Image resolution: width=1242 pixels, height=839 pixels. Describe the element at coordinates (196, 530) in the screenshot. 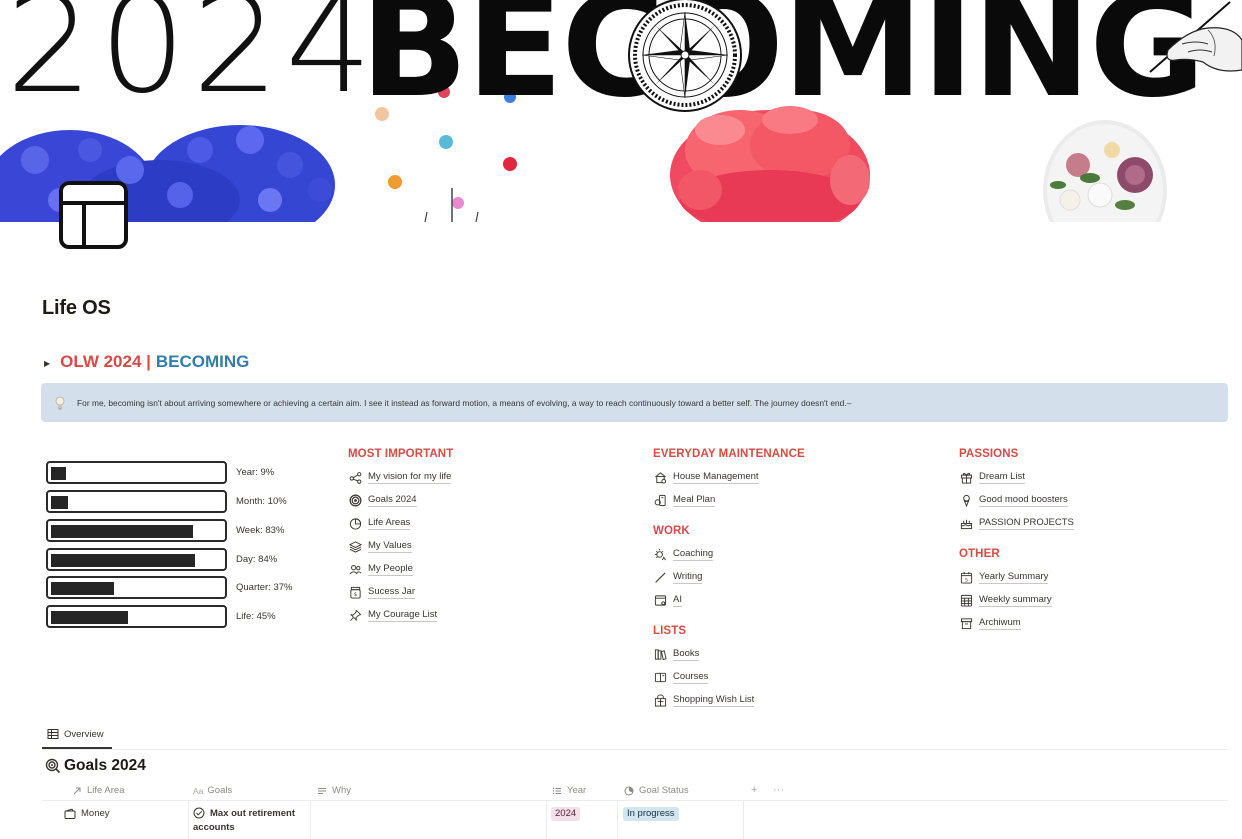

I see `progress-row-week: Week: 83%` at that location.